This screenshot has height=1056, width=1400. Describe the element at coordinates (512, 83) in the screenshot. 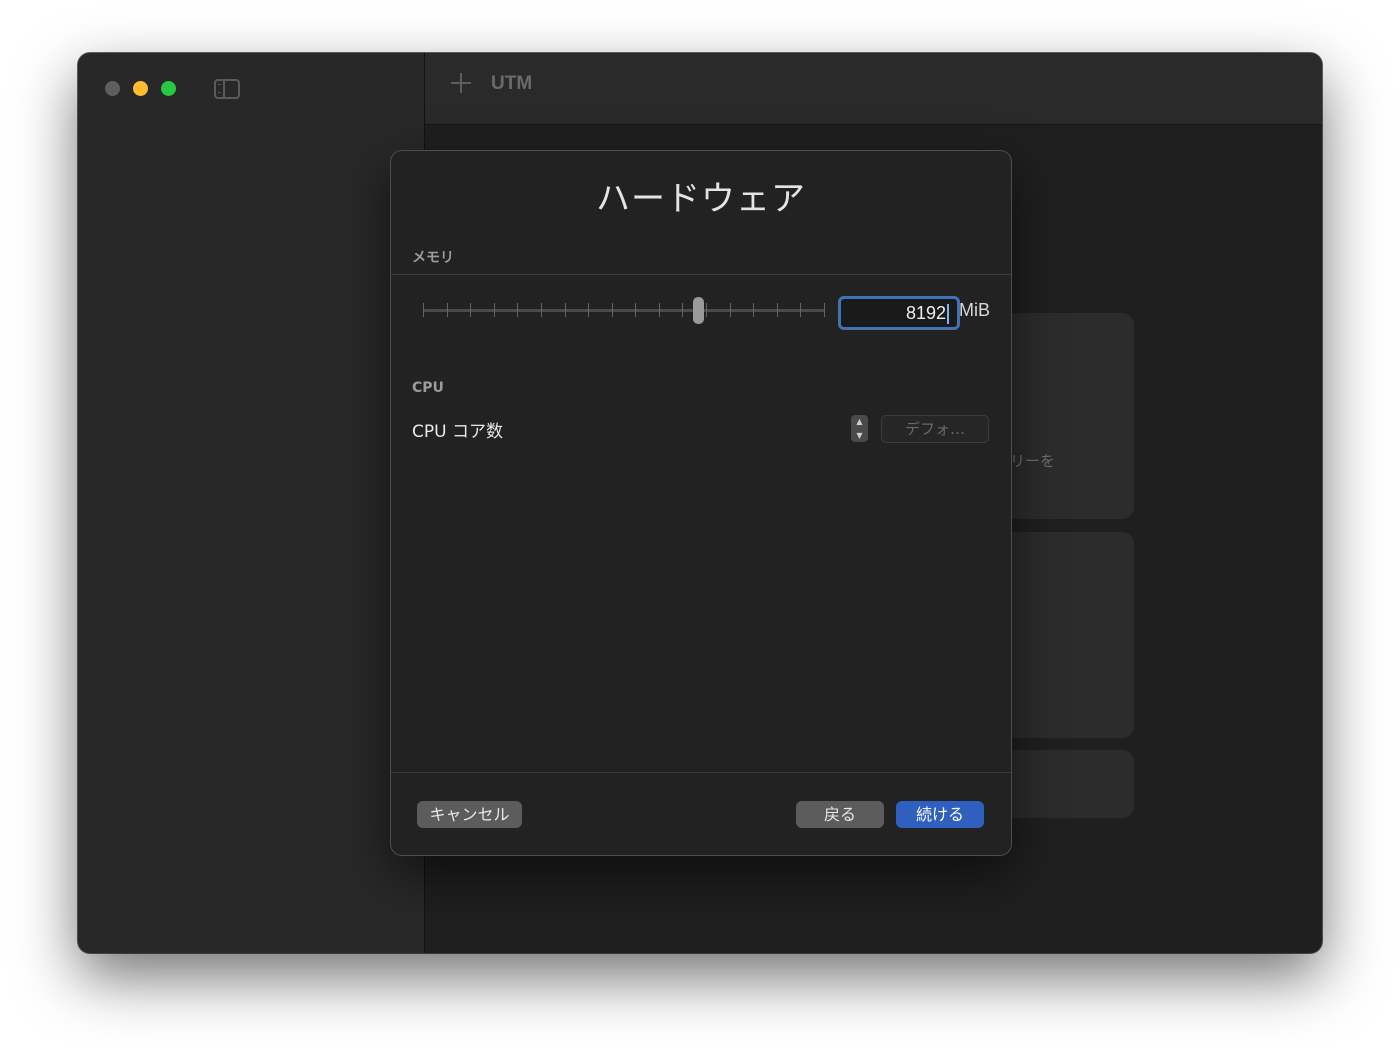

I see `app-title: UTM` at that location.